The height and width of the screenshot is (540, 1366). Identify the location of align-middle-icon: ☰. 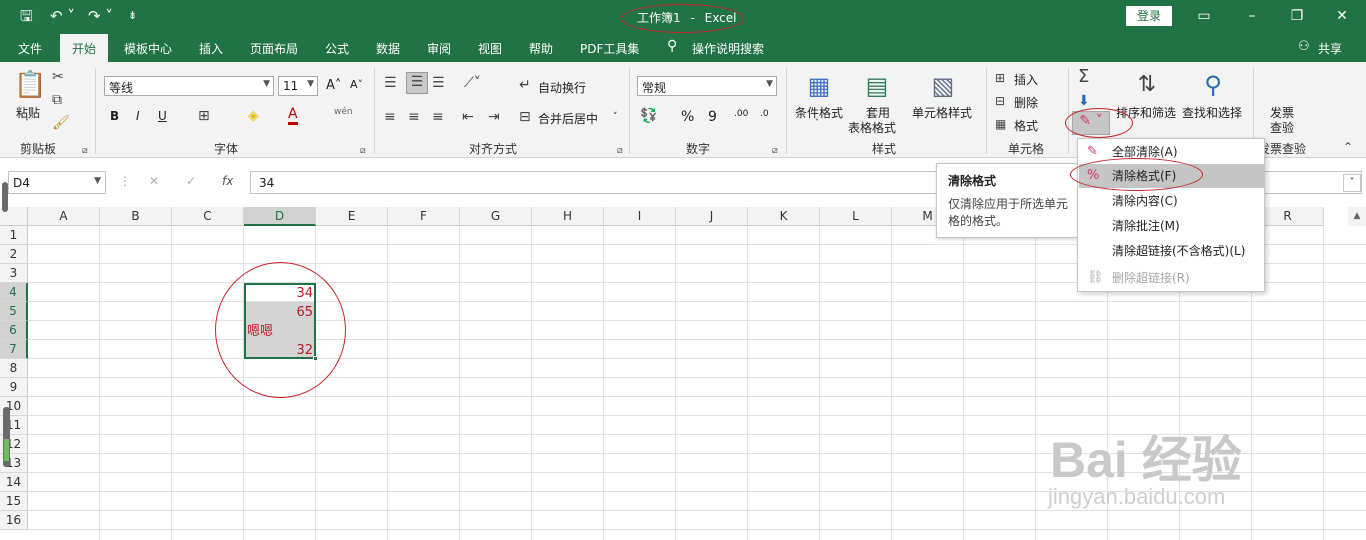
(417, 83).